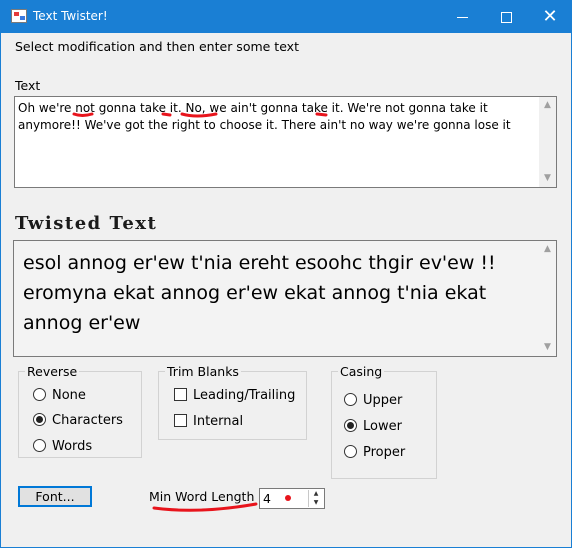  I want to click on casing-lower-label: Lower, so click(382, 426).